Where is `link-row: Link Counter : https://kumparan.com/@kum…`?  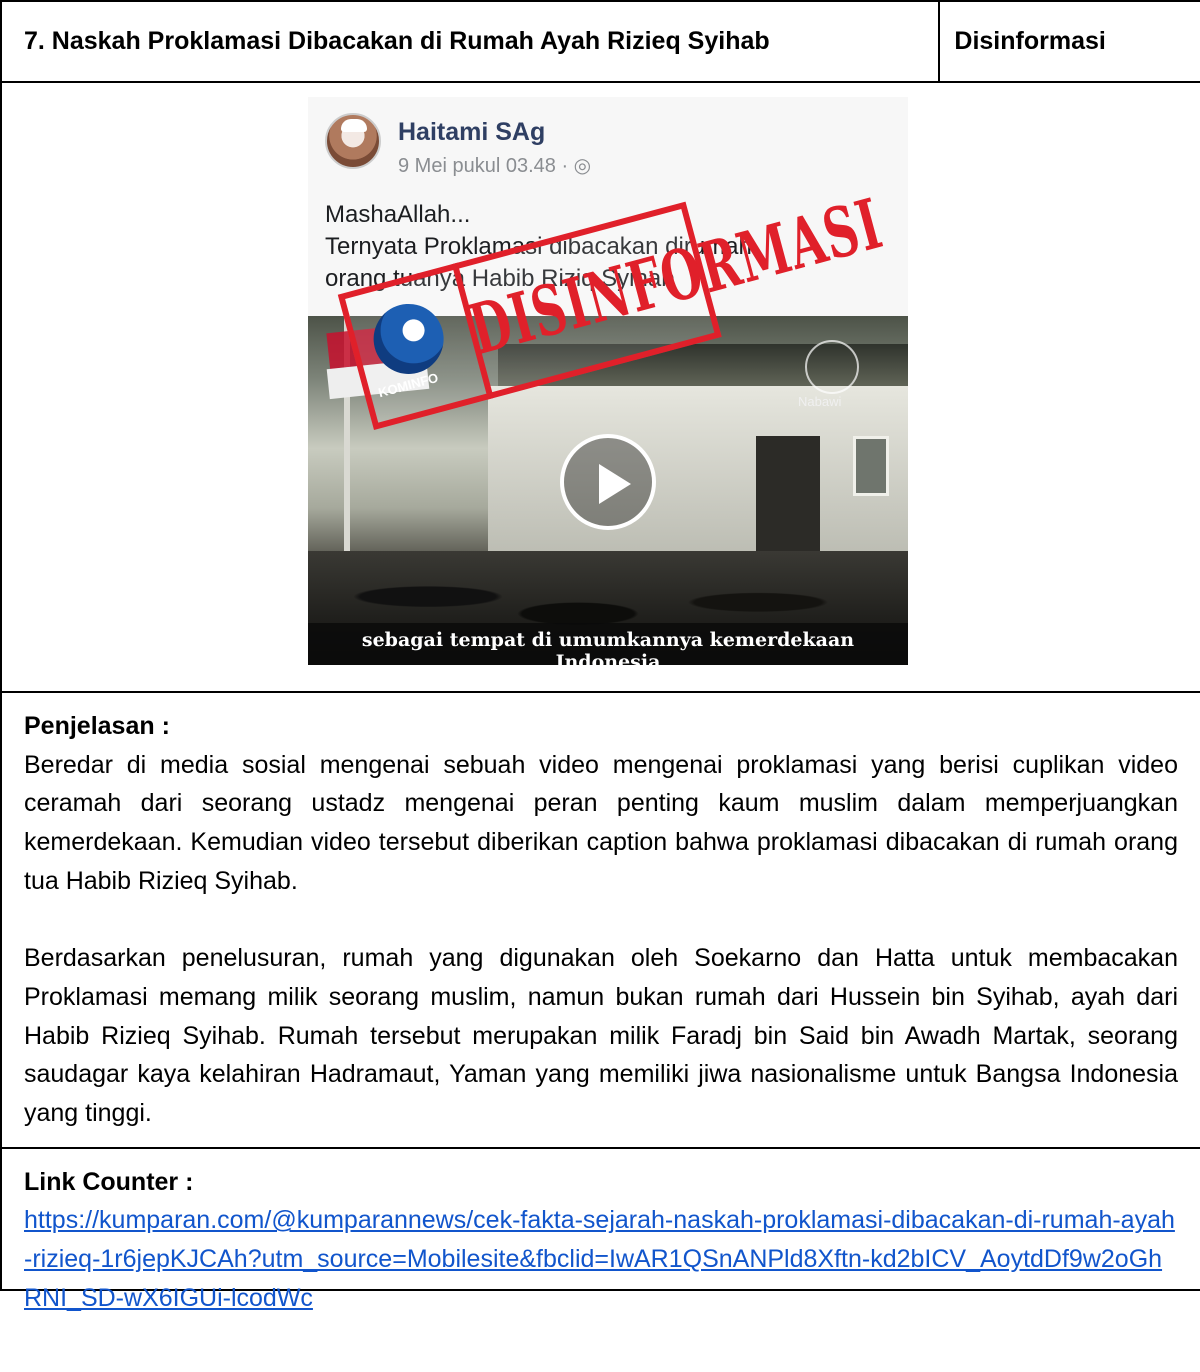
link-row: Link Counter : https://kumparan.com/@kum… is located at coordinates (601, 1230).